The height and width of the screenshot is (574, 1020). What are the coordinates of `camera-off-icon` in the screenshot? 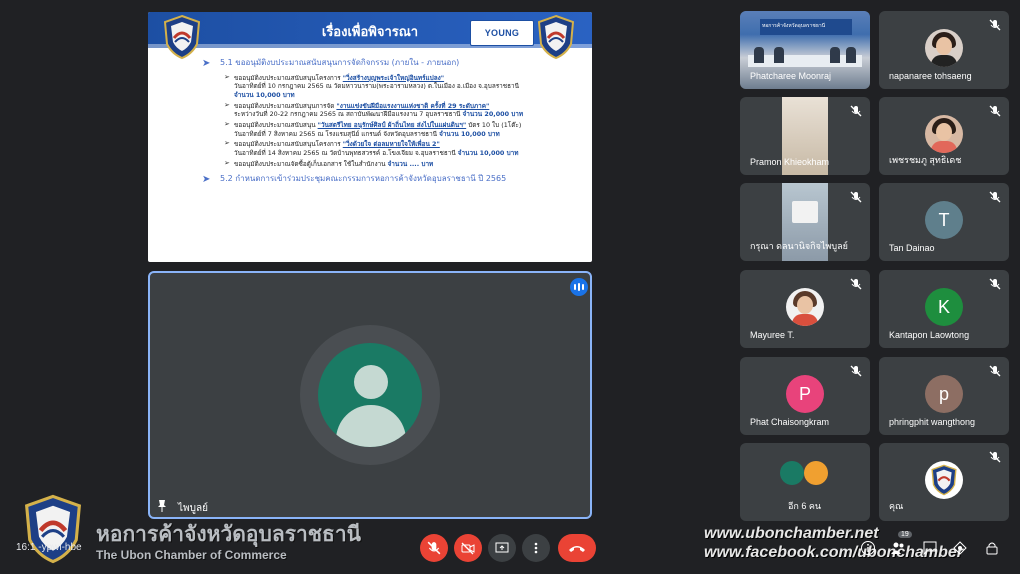 It's located at (468, 548).